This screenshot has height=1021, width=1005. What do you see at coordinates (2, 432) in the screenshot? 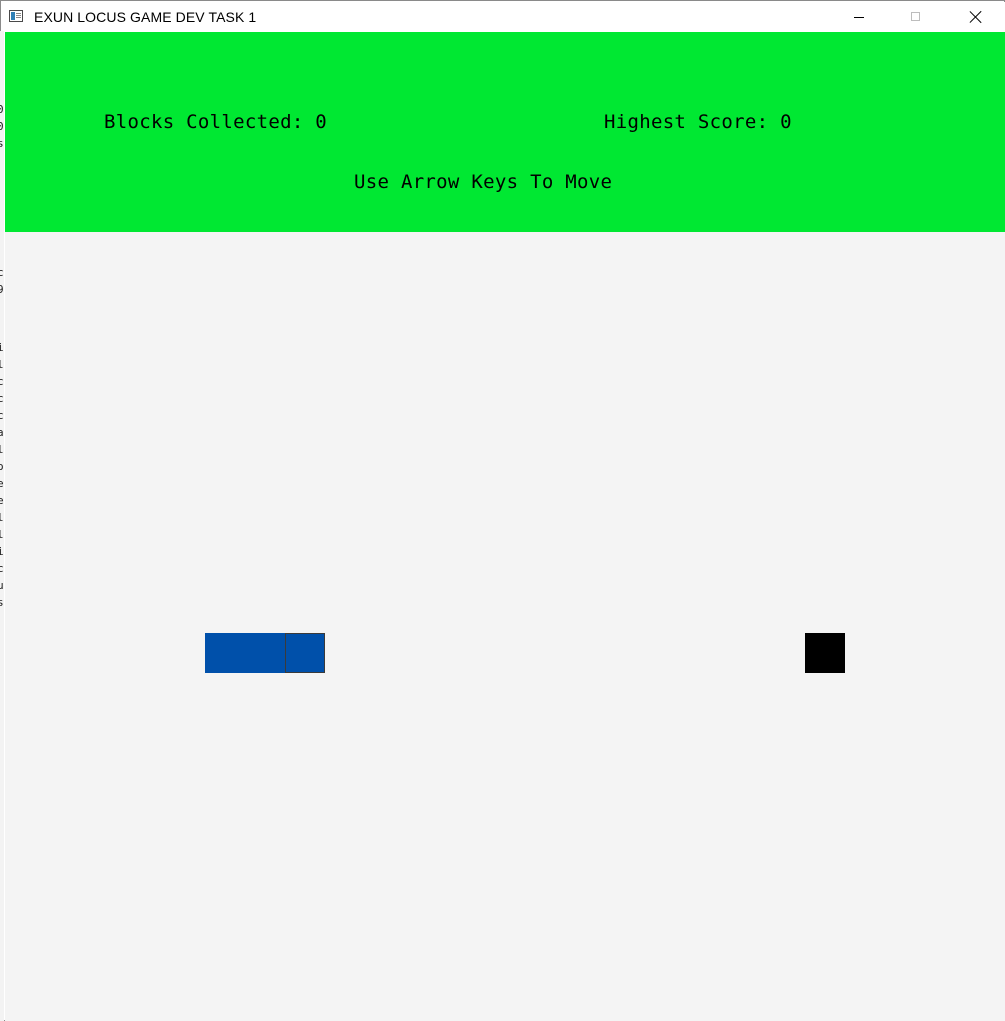
I see `background-glyph: a` at bounding box center [2, 432].